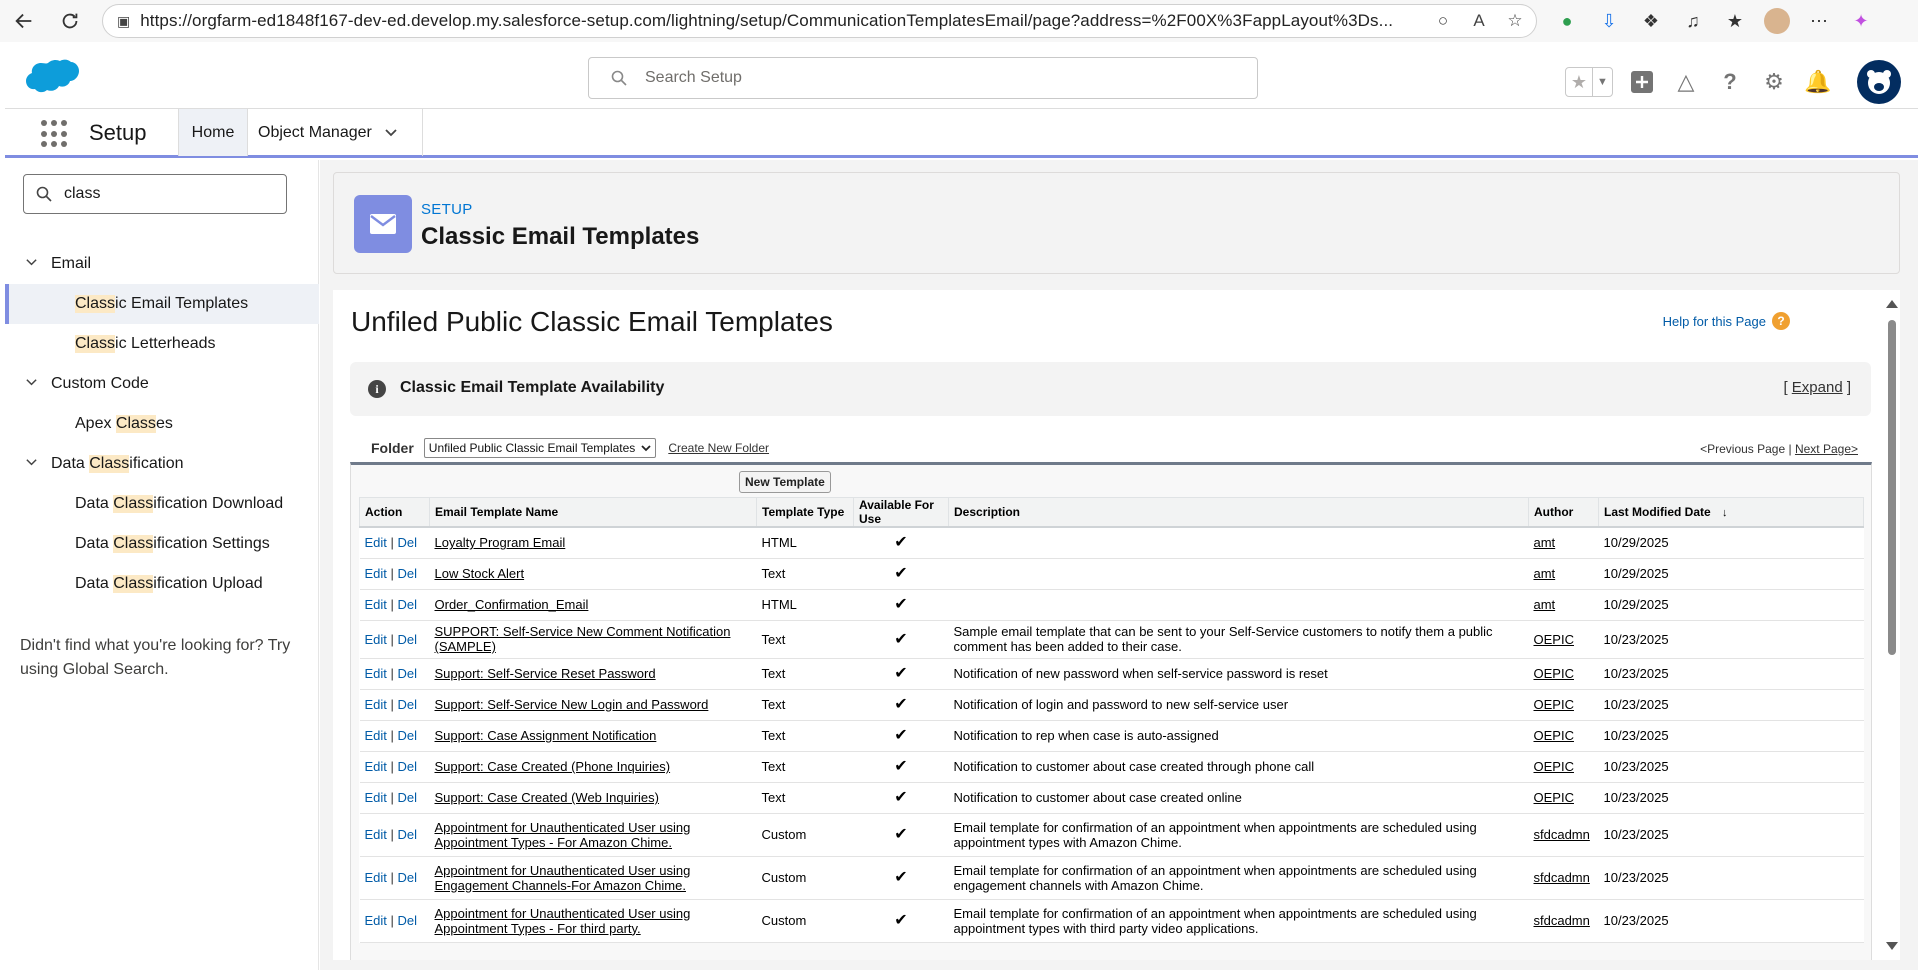  Describe the element at coordinates (1651, 21) in the screenshot. I see `extensions-icon: ❖` at that location.